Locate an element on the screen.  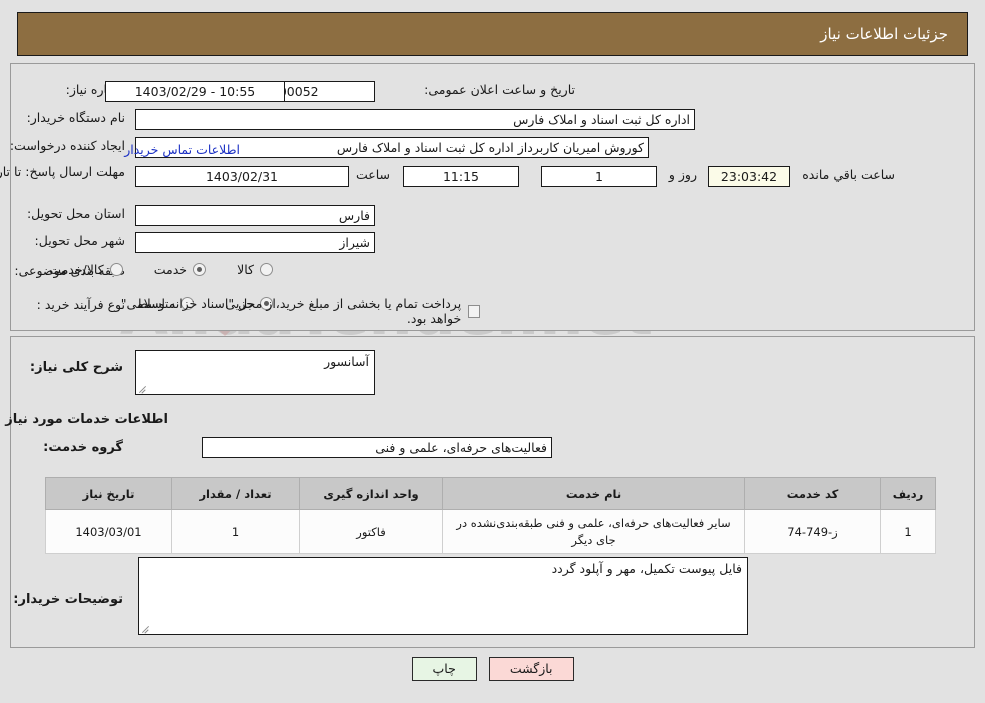
radio-selected-icon is located at coordinates (200, 269).